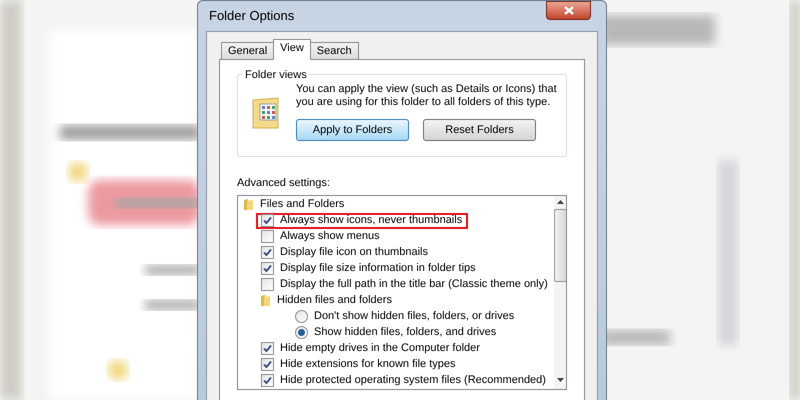 This screenshot has height=400, width=800. I want to click on option-label: Hide extensions for known file types, so click(368, 364).